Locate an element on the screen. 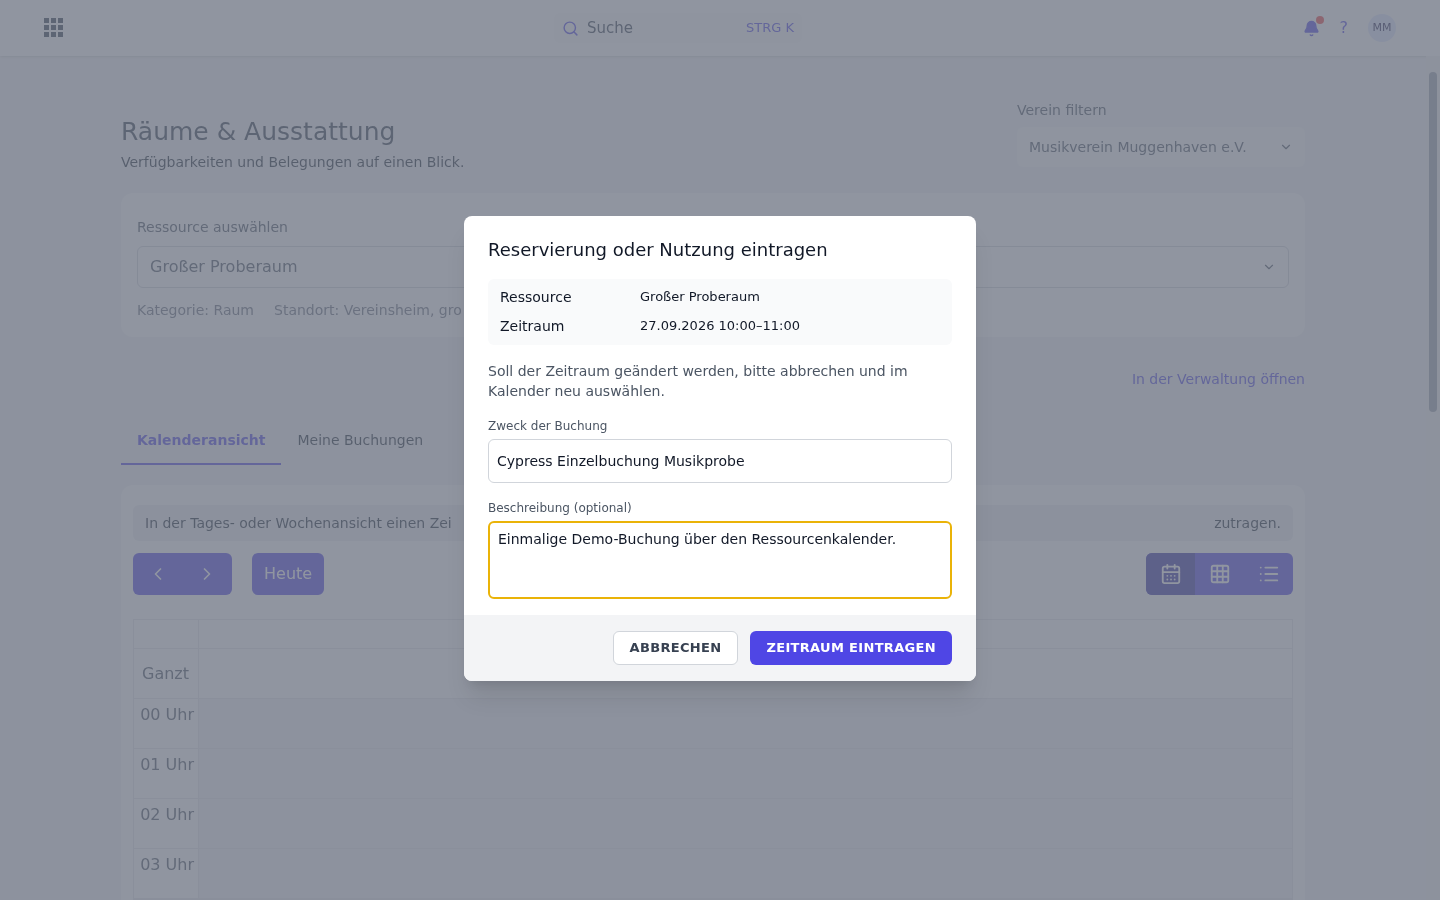  description-field: Einmalige Demo-Buchung über den Ressourcenkalender. is located at coordinates (720, 560).